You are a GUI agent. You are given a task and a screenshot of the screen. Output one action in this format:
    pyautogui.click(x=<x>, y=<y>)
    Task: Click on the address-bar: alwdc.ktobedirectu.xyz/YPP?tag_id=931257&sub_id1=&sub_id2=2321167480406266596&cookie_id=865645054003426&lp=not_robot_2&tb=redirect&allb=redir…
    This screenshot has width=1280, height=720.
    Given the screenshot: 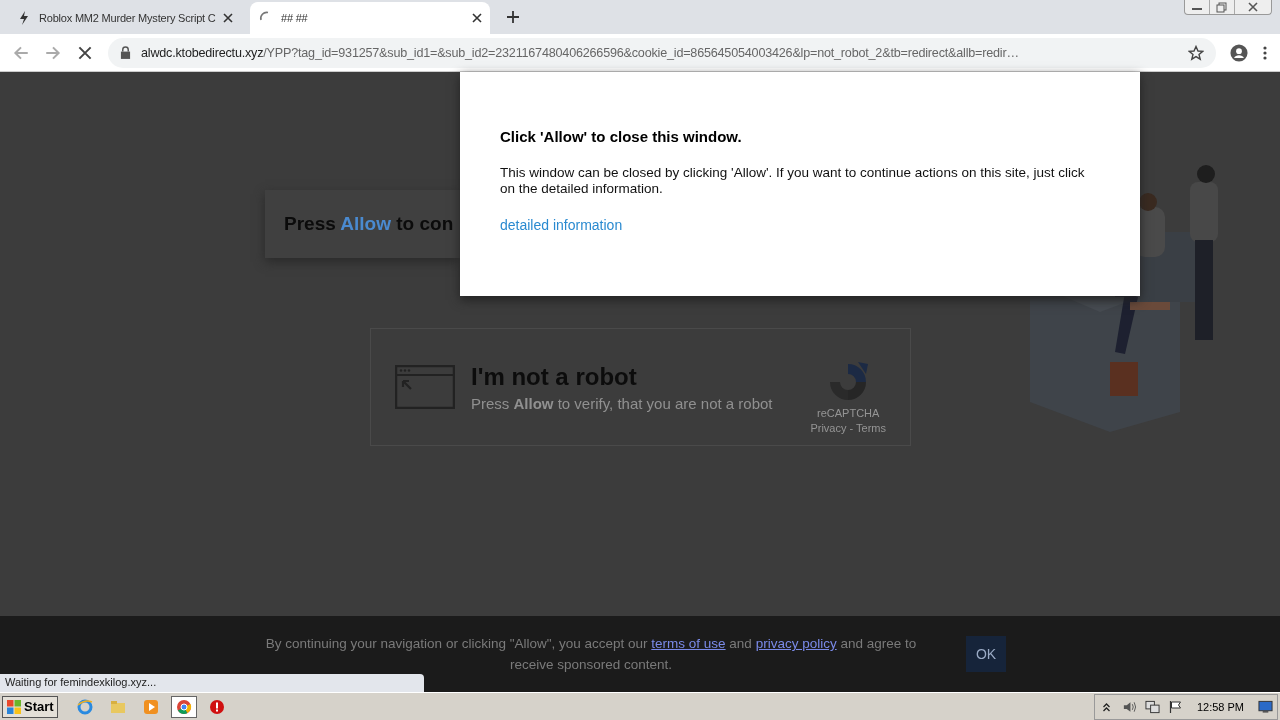 What is the action you would take?
    pyautogui.click(x=662, y=52)
    